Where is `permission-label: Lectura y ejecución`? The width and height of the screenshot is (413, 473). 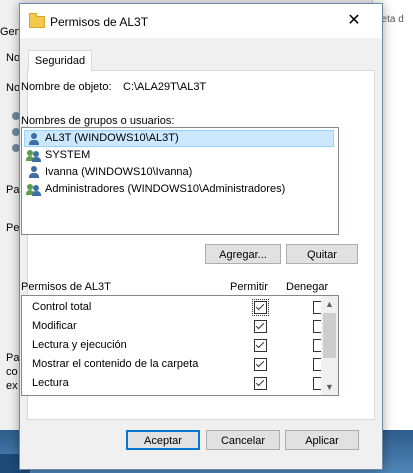 permission-label: Lectura y ejecución is located at coordinates (79, 345).